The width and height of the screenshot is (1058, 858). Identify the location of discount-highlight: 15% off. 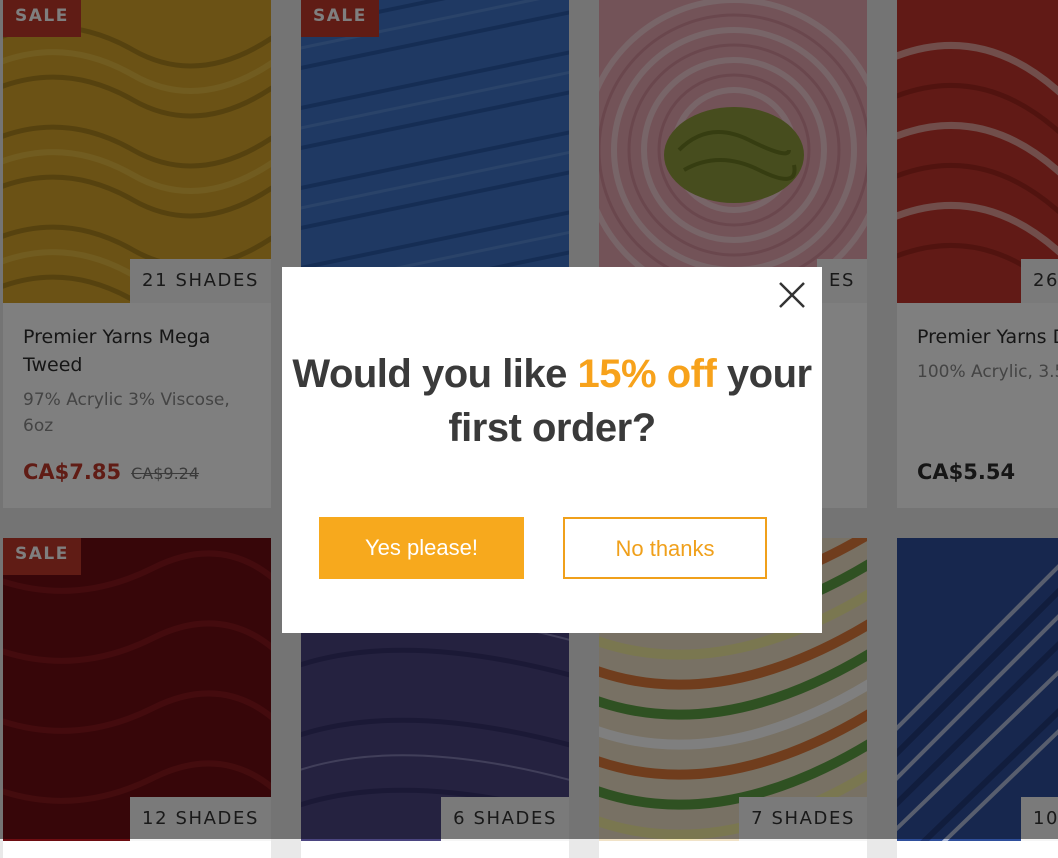
(647, 374).